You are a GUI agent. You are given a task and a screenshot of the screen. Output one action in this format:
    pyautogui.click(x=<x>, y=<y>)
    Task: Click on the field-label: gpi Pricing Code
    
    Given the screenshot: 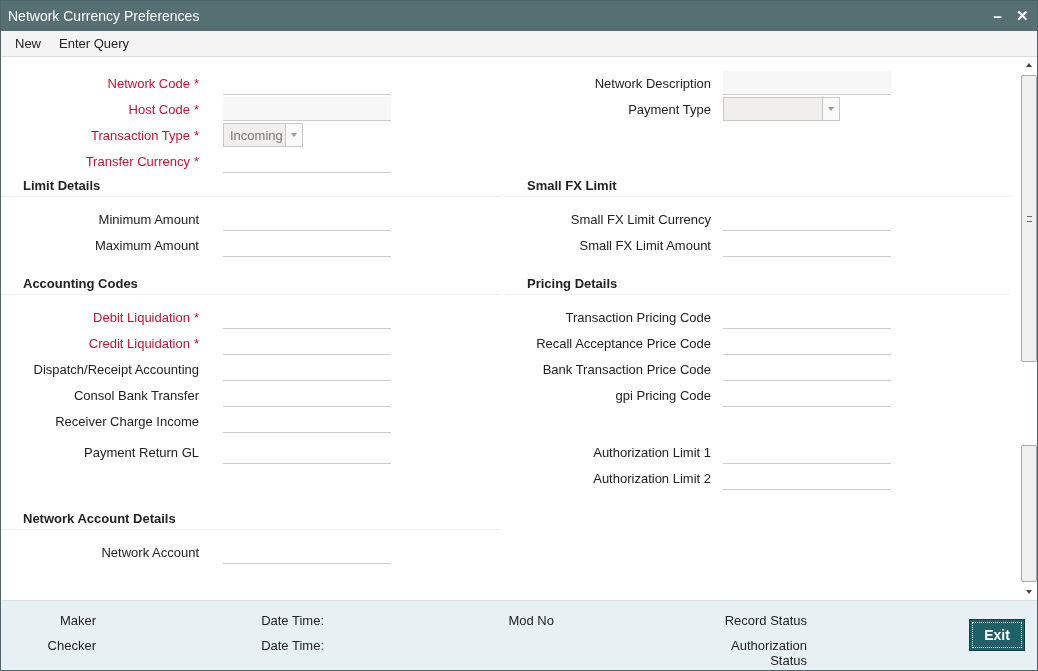 What is the action you would take?
    pyautogui.click(x=663, y=395)
    